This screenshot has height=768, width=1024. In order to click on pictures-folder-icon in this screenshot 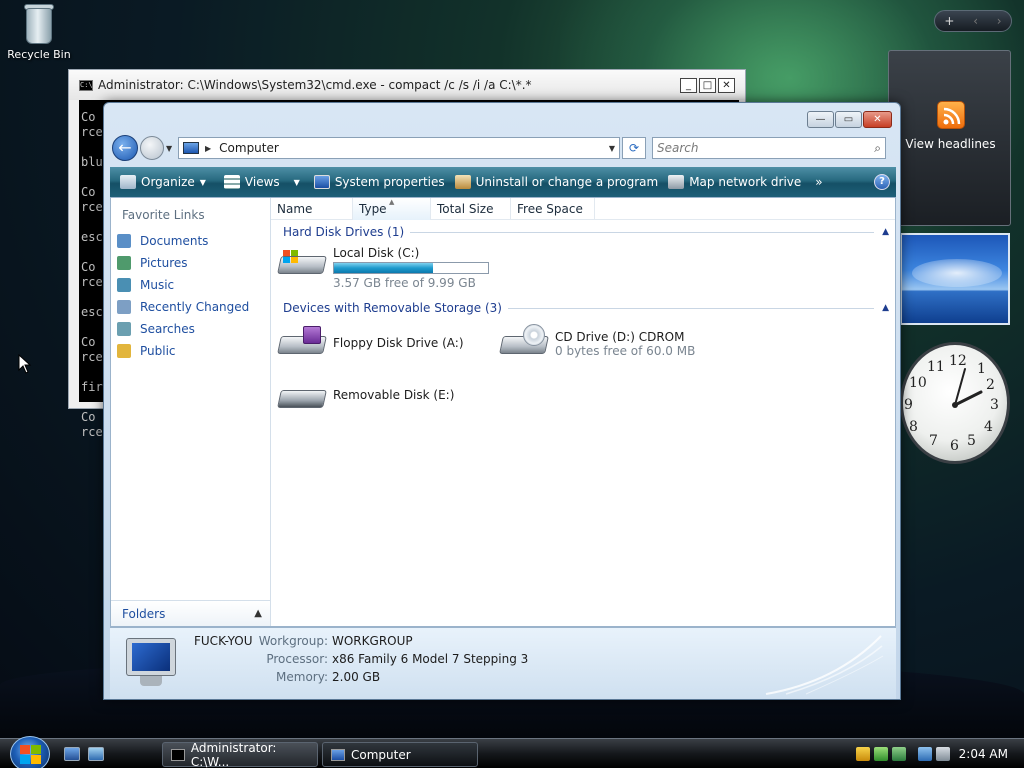, I will do `click(124, 263)`.